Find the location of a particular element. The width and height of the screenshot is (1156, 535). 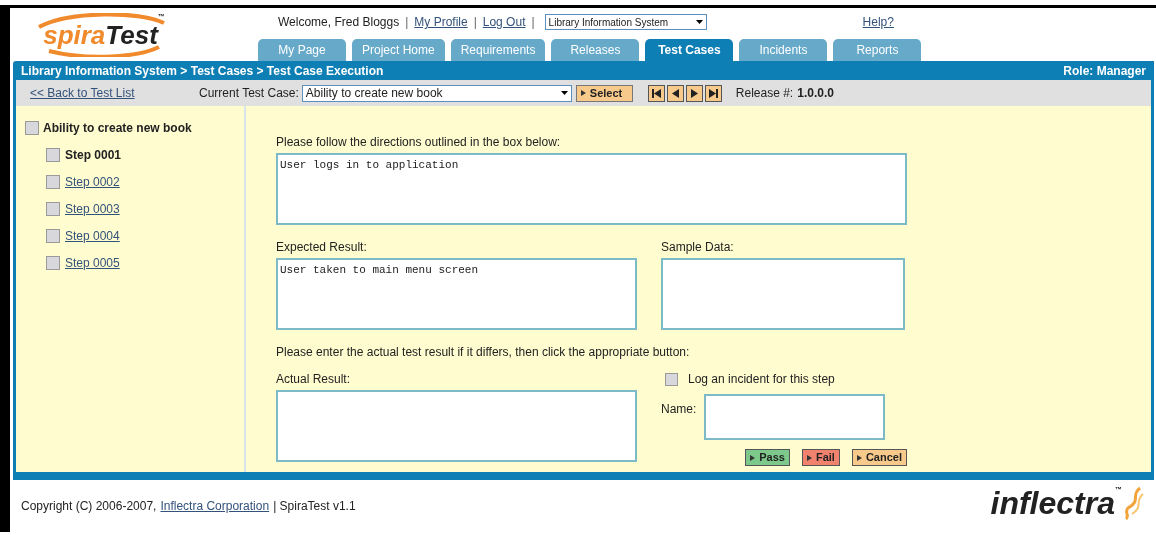

release-label: Release #: is located at coordinates (764, 93).